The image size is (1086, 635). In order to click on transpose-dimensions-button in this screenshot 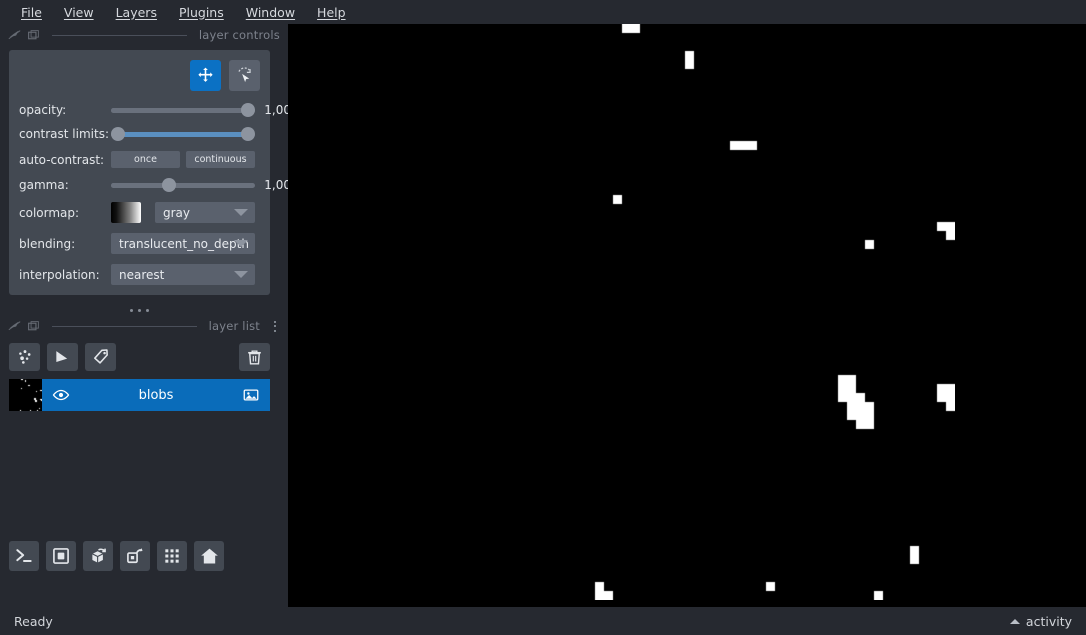, I will do `click(135, 556)`.